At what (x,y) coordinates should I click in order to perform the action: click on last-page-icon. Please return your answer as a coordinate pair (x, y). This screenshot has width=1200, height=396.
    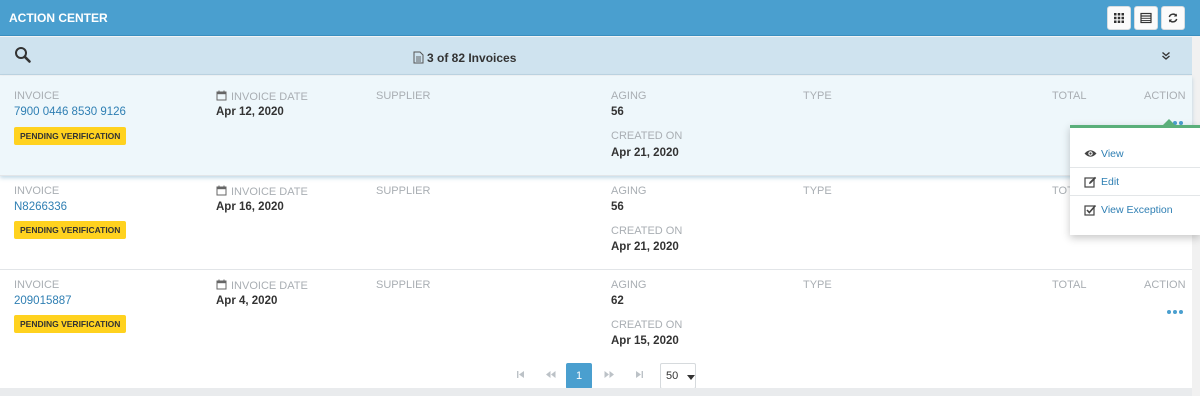
    Looking at the image, I should click on (639, 374).